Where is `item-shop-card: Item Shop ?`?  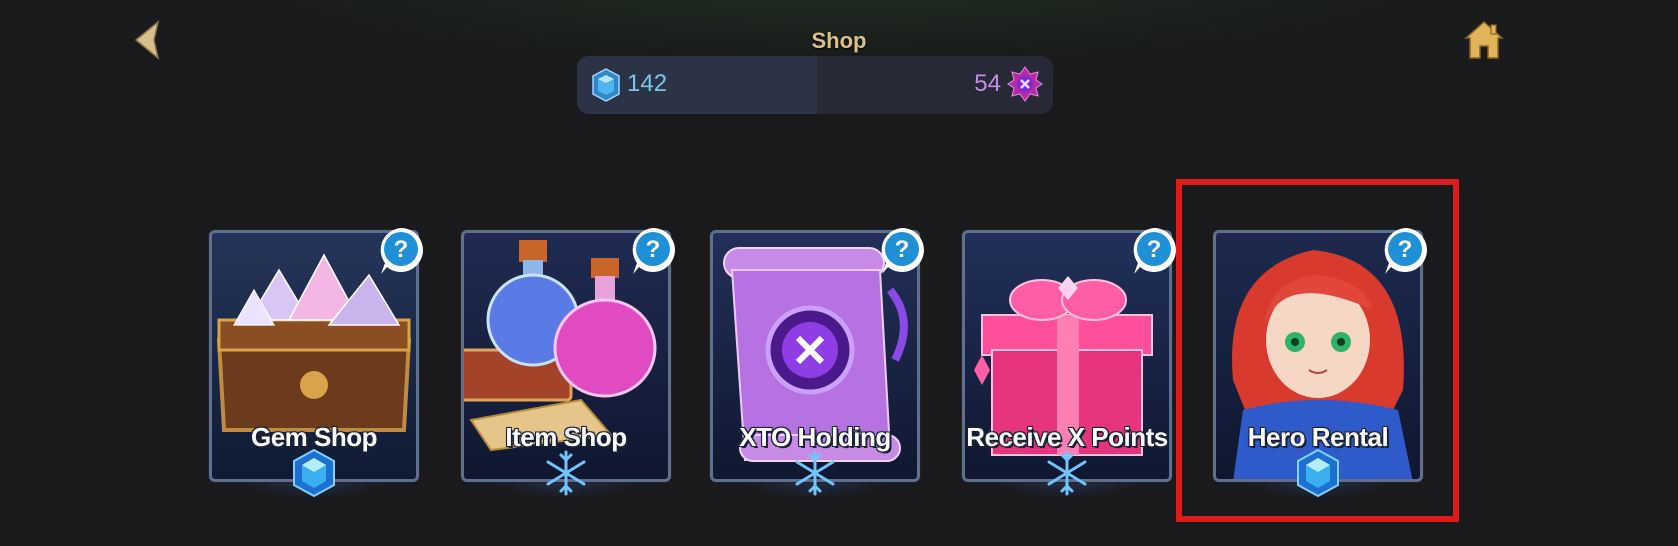
item-shop-card: Item Shop ? is located at coordinates (568, 364).